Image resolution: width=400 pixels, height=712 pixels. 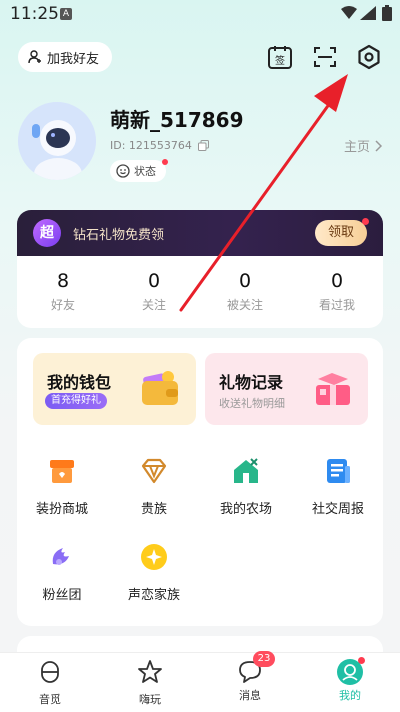 I want to click on diamond-icon, so click(x=154, y=471).